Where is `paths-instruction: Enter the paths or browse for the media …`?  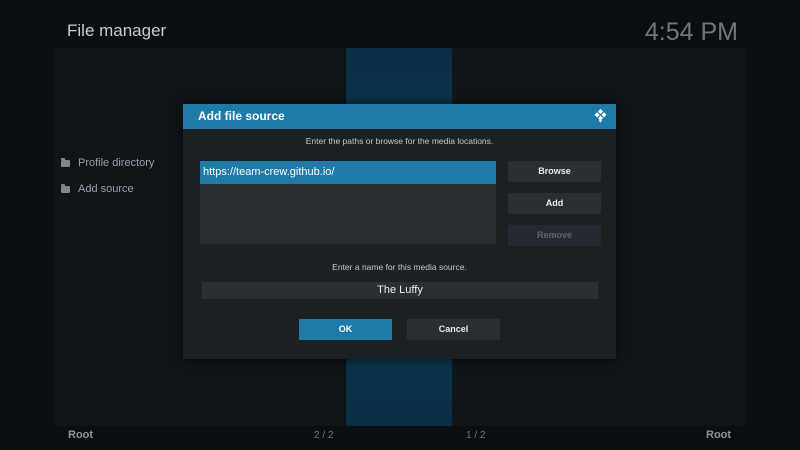 paths-instruction: Enter the paths or browse for the media … is located at coordinates (399, 141).